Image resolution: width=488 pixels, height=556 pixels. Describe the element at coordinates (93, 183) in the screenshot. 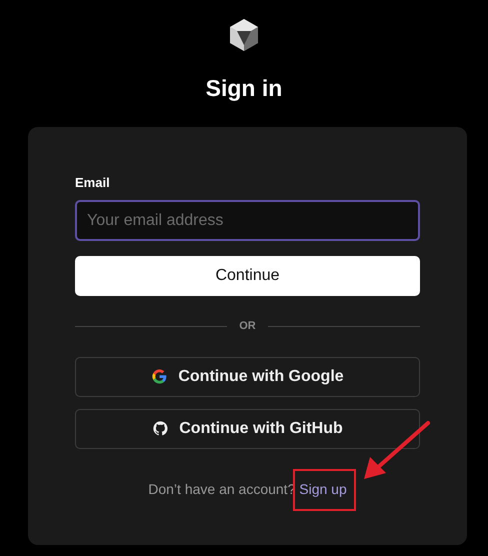

I see `email-label: Email` at that location.